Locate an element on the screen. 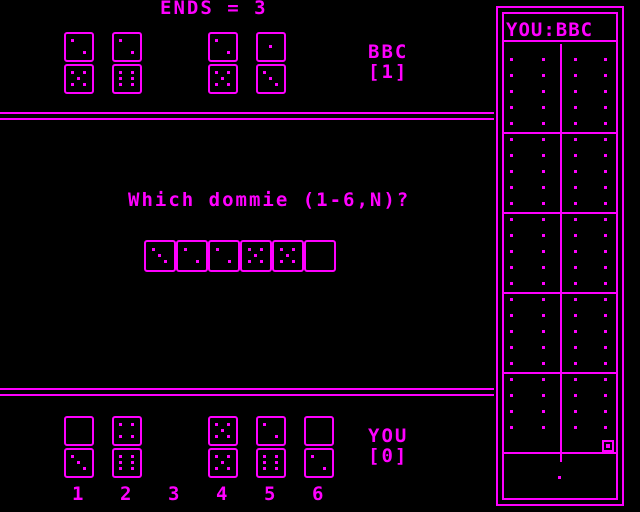  player-score: [0] is located at coordinates (388, 456).